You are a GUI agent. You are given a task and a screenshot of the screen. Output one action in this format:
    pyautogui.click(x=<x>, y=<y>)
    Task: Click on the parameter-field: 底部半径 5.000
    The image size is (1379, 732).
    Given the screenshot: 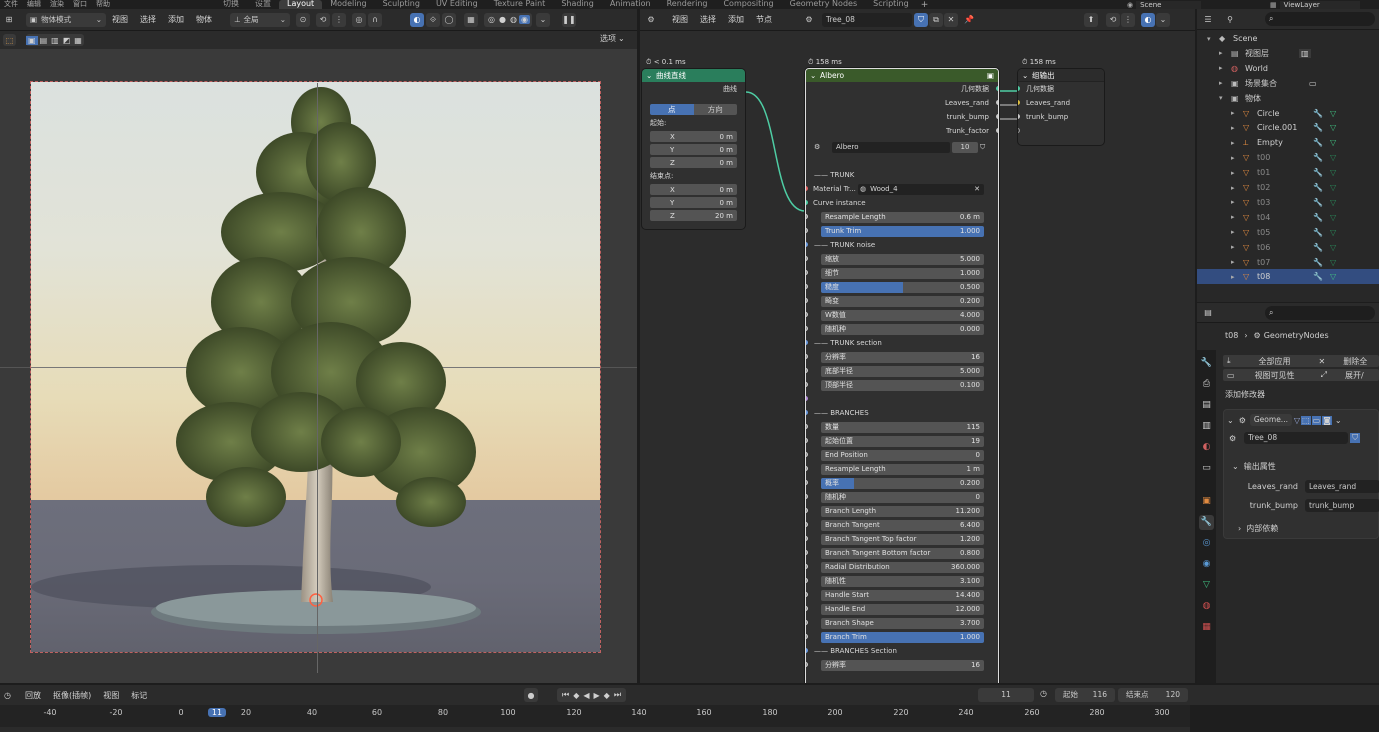 What is the action you would take?
    pyautogui.click(x=902, y=371)
    